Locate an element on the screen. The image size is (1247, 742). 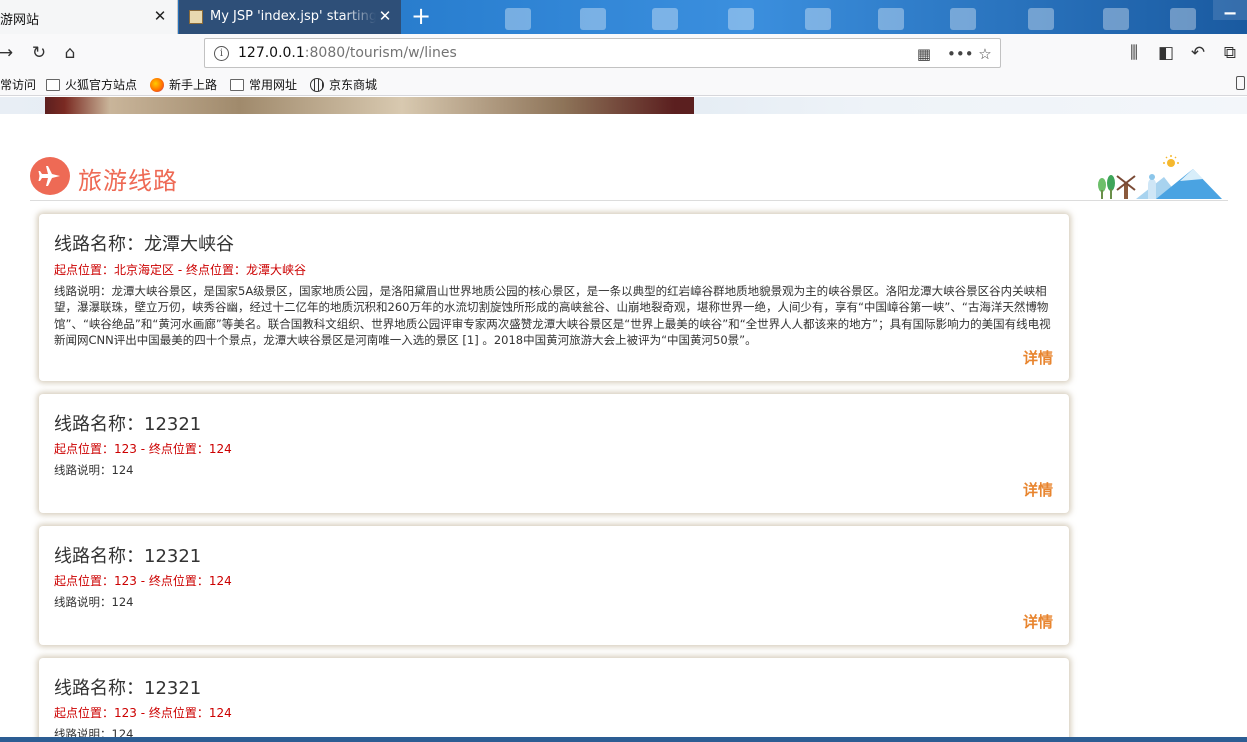
airplane-icon is located at coordinates (50, 176).